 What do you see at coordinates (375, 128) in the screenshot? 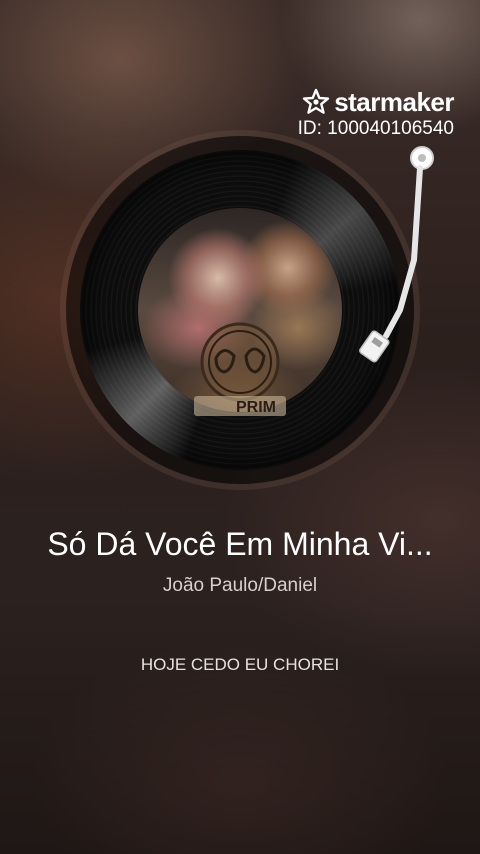
I see `user-id-text: ID: 100040106540` at bounding box center [375, 128].